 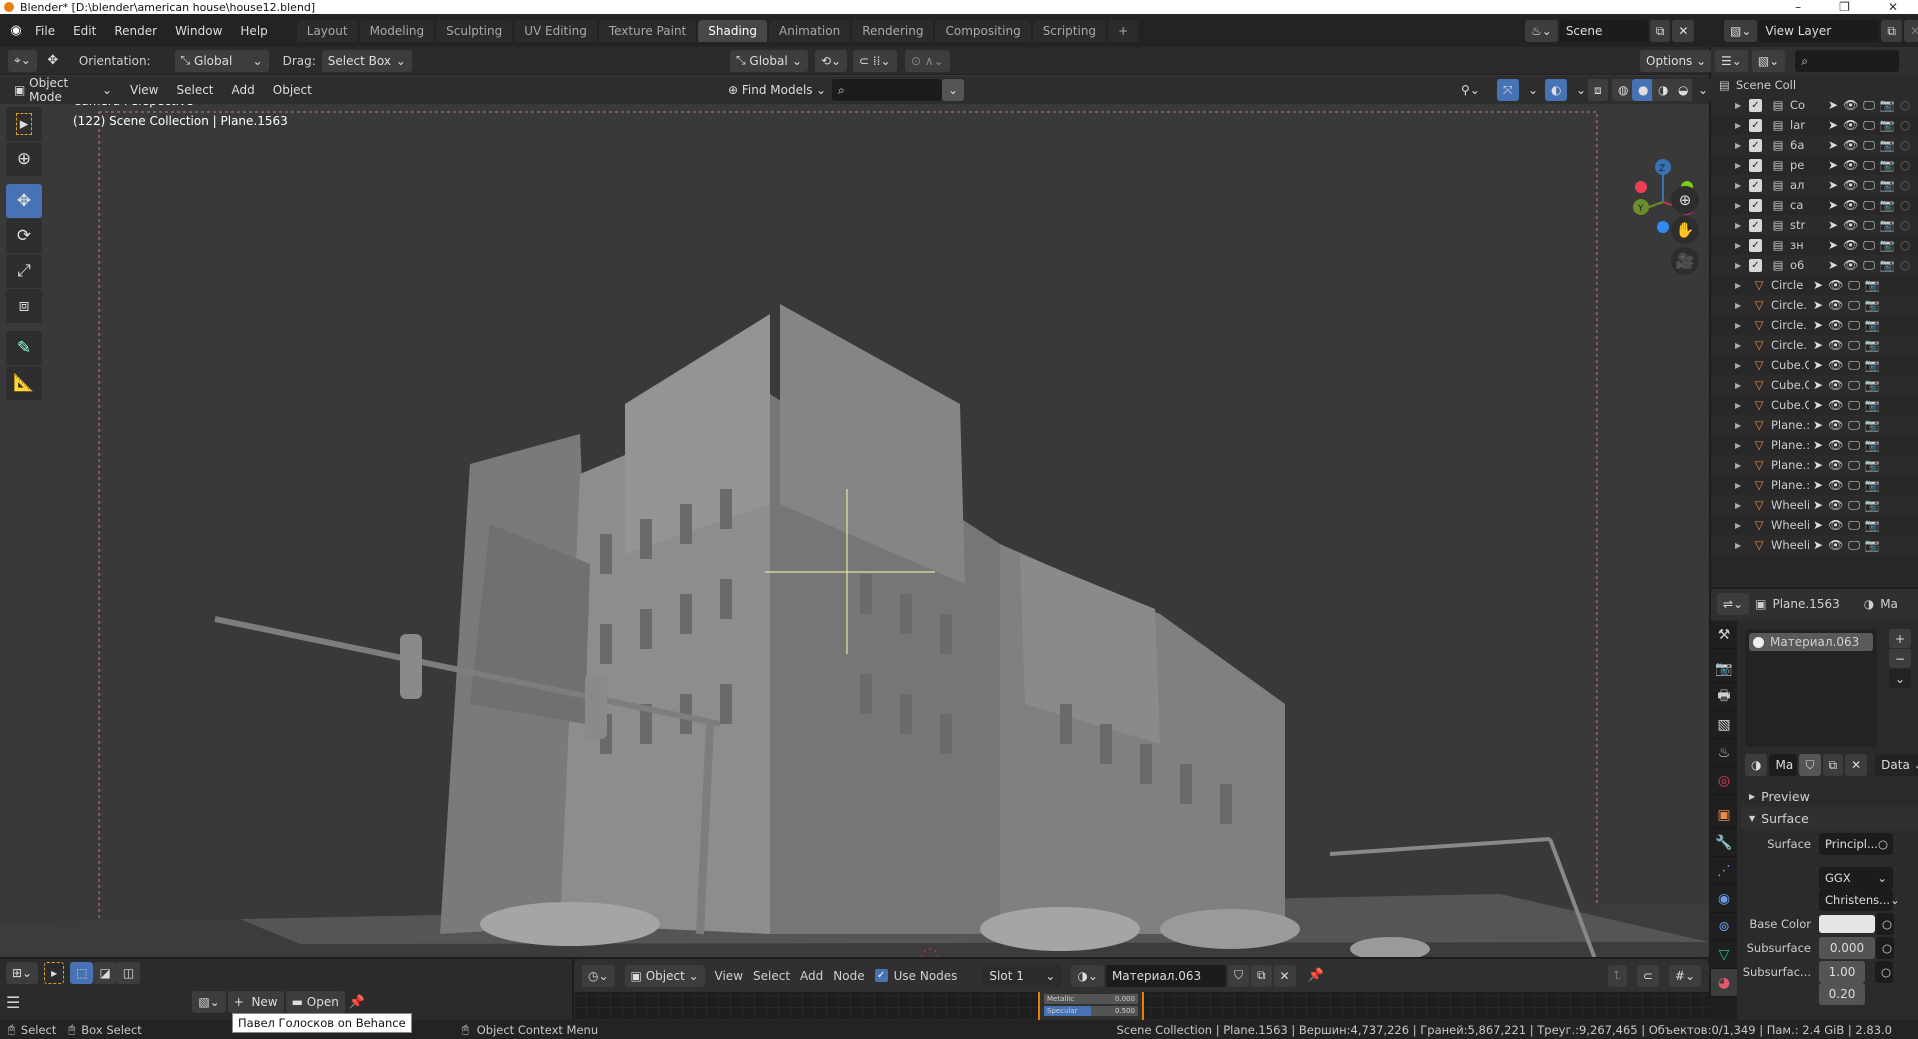 I want to click on overlays-toggle-icon: ◐, so click(x=1556, y=90).